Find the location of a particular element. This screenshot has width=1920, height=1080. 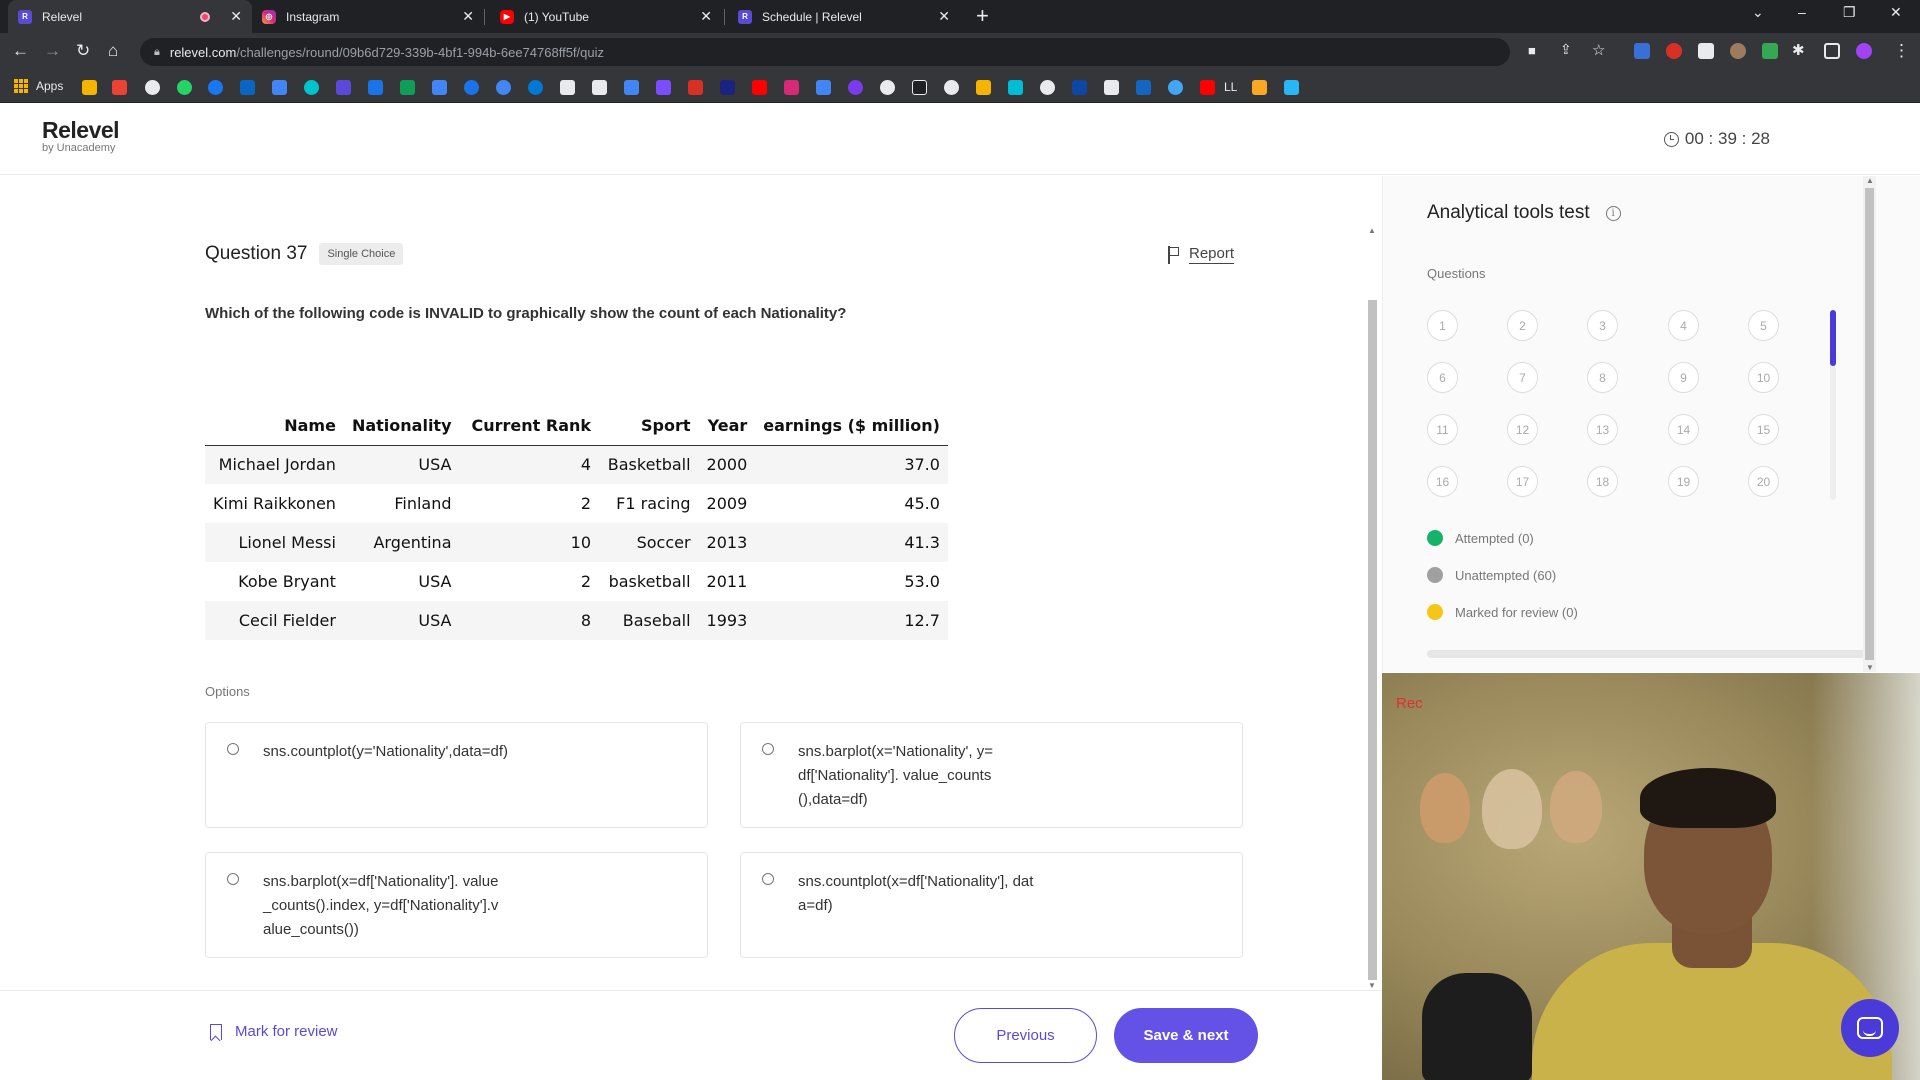

content-scrollbar: ▲ ▼ is located at coordinates (1372, 607).